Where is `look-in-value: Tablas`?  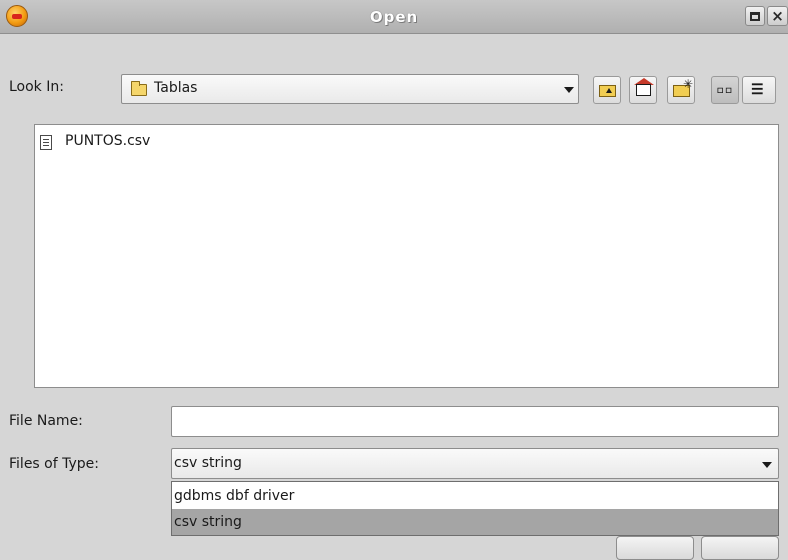 look-in-value: Tablas is located at coordinates (176, 88).